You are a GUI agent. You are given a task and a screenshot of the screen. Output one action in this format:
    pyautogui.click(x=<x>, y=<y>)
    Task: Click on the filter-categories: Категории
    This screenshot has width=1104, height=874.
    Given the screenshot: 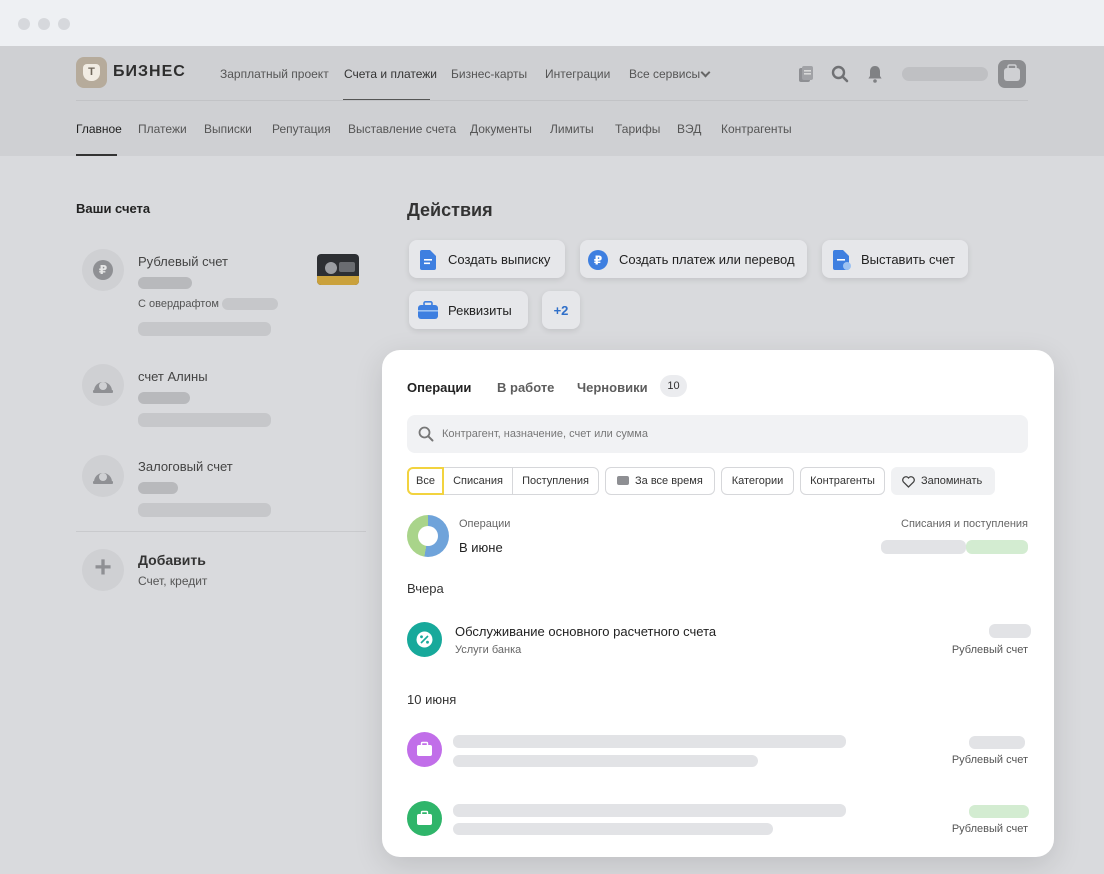 What is the action you would take?
    pyautogui.click(x=757, y=481)
    